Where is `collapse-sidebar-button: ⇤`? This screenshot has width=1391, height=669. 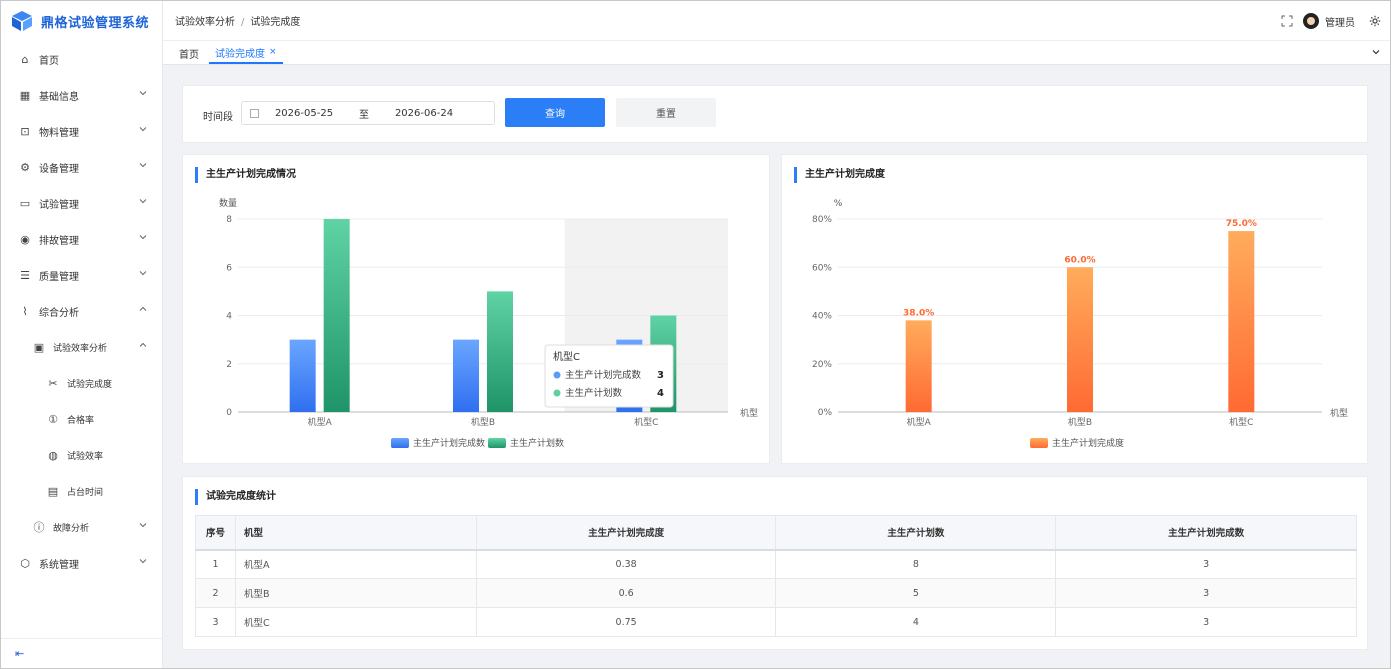
collapse-sidebar-button: ⇤ is located at coordinates (81, 653).